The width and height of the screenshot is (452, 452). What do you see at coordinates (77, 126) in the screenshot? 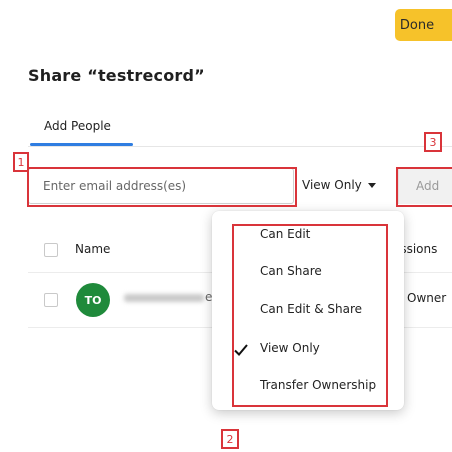
I see `tab-add-people: Add People` at bounding box center [77, 126].